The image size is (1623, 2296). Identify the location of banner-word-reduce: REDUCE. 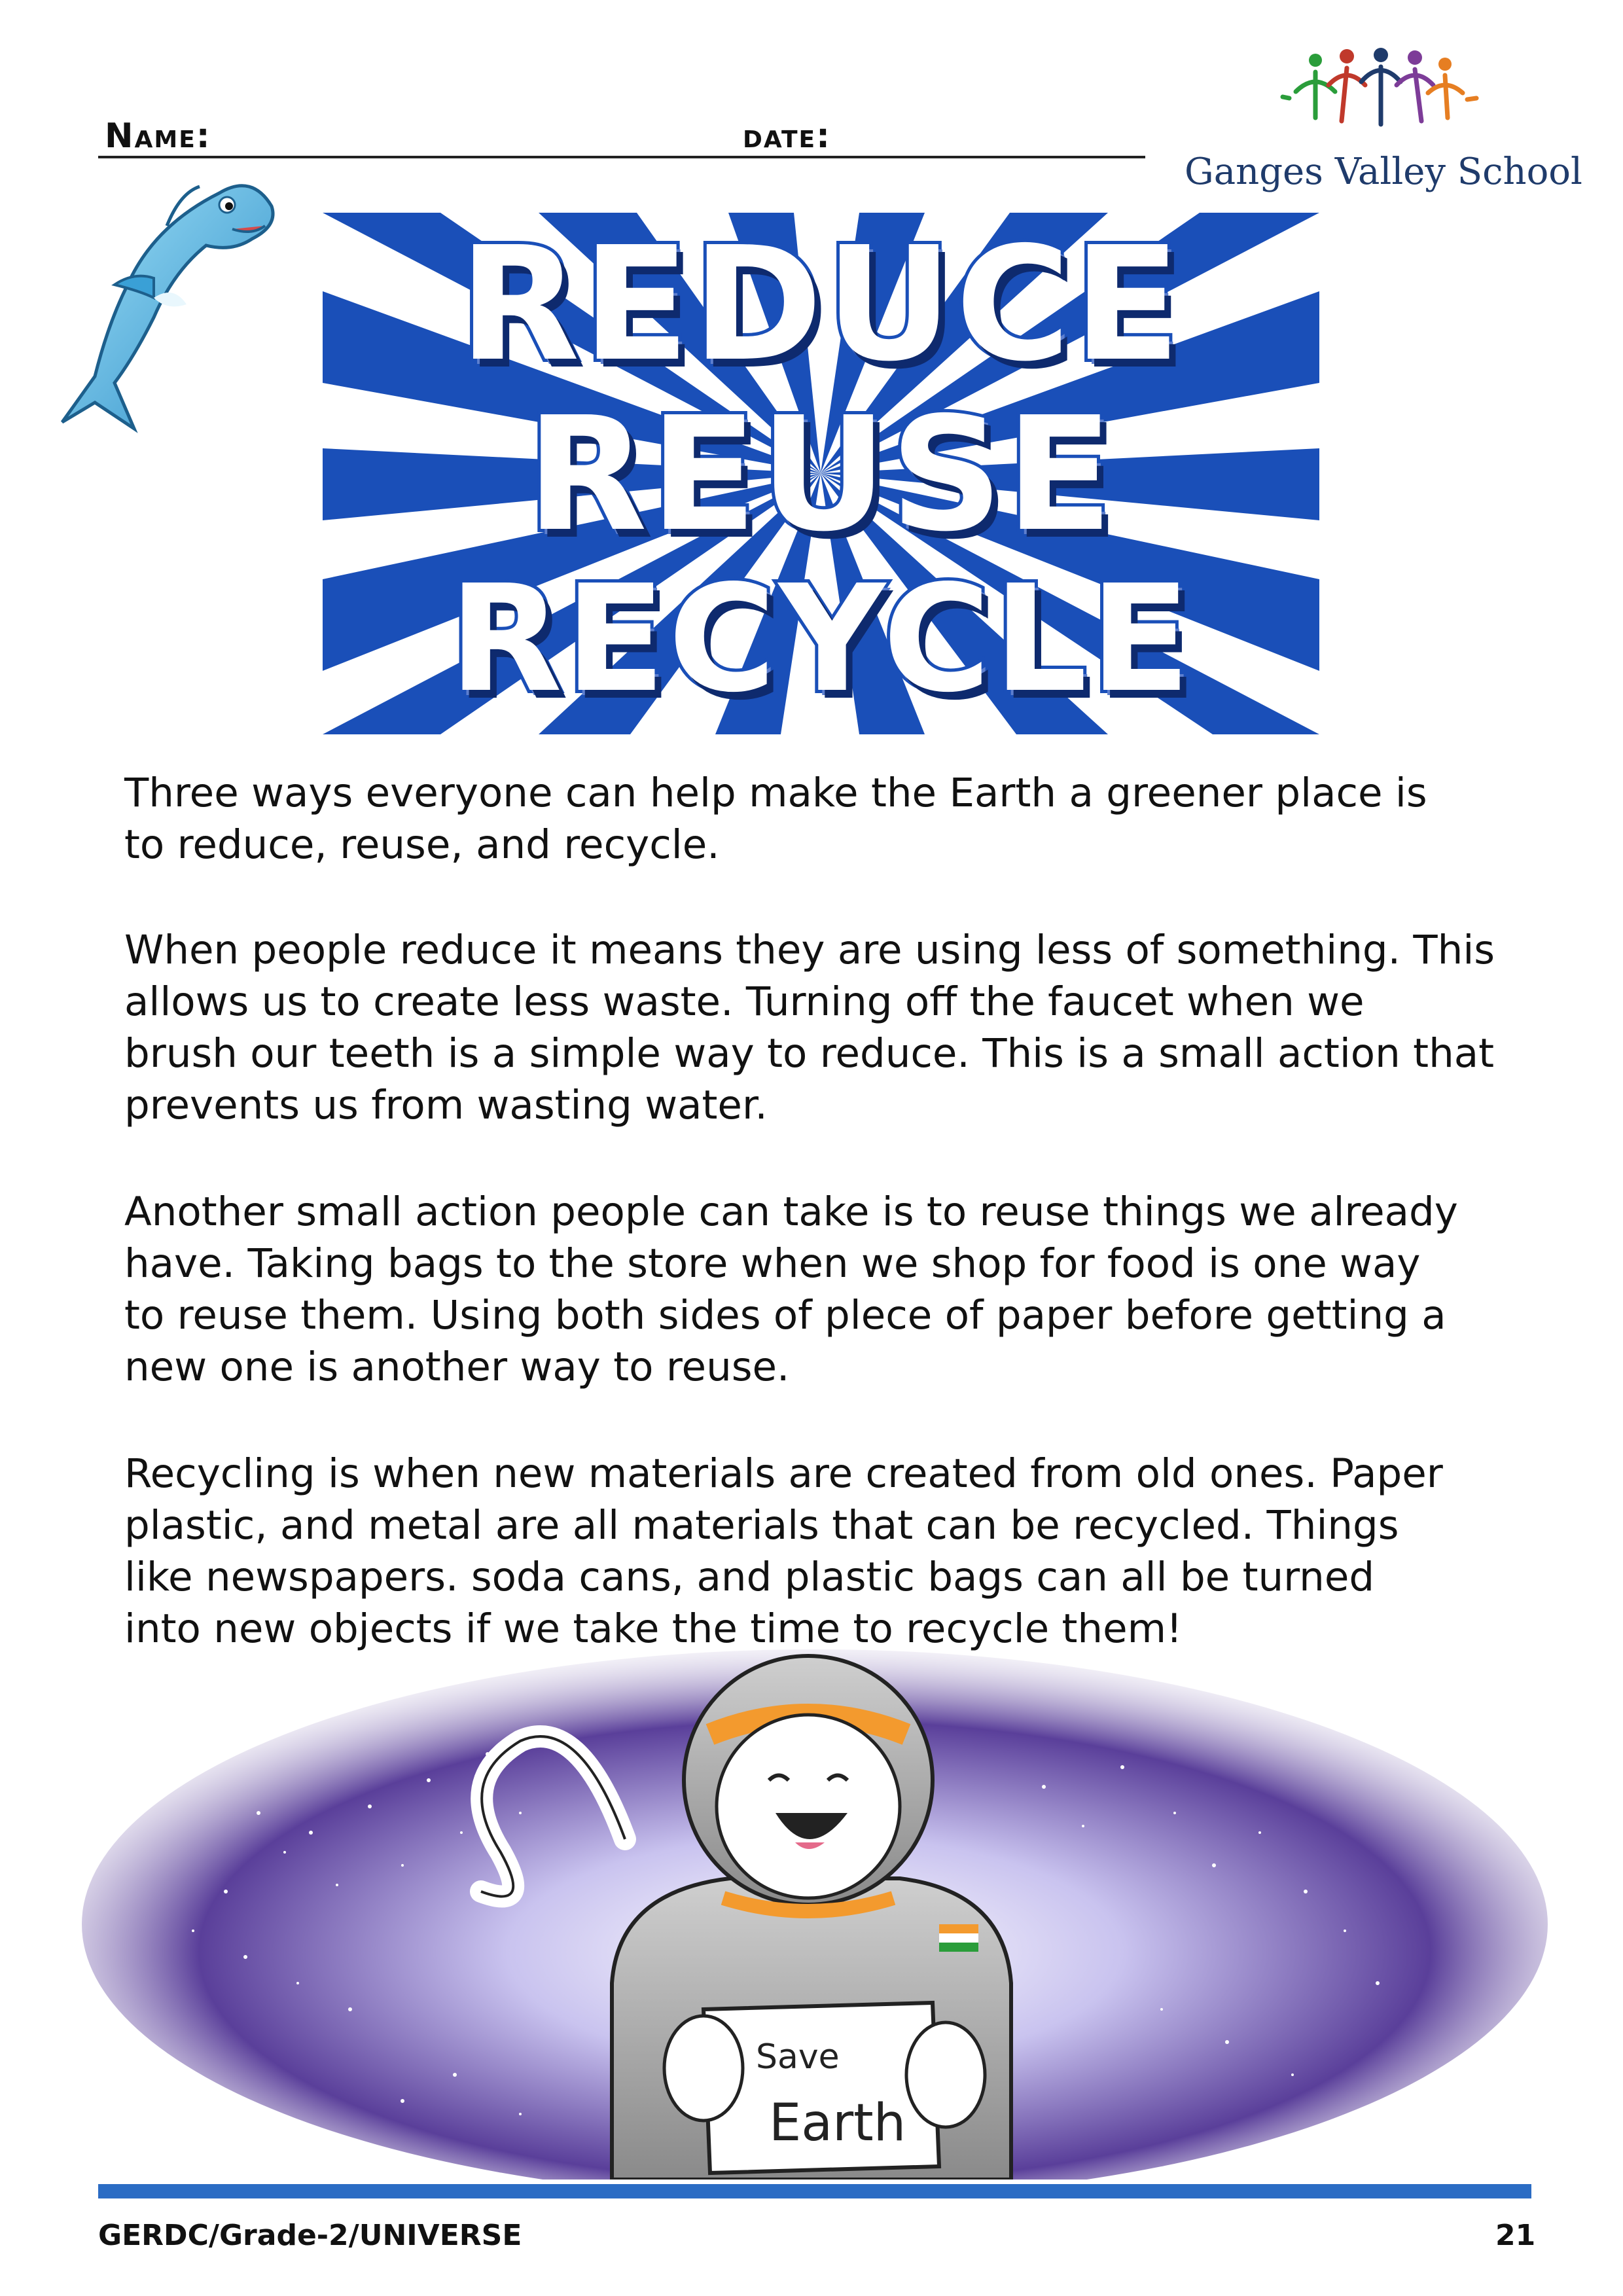
(820, 304).